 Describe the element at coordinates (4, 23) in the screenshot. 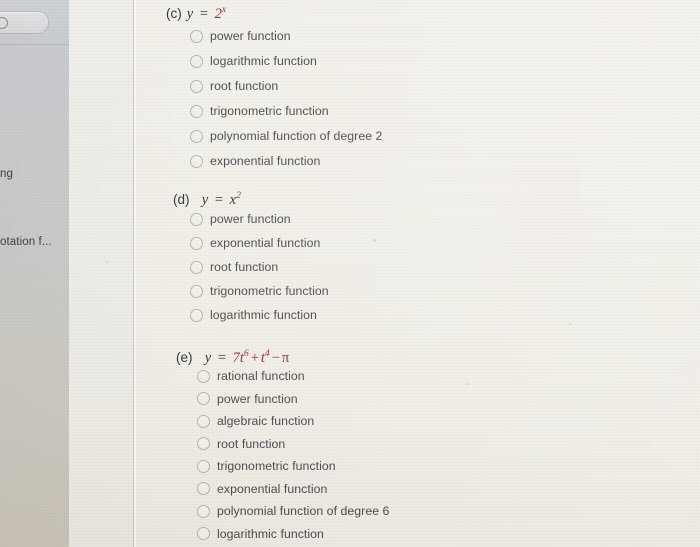

I see `search-icon` at that location.